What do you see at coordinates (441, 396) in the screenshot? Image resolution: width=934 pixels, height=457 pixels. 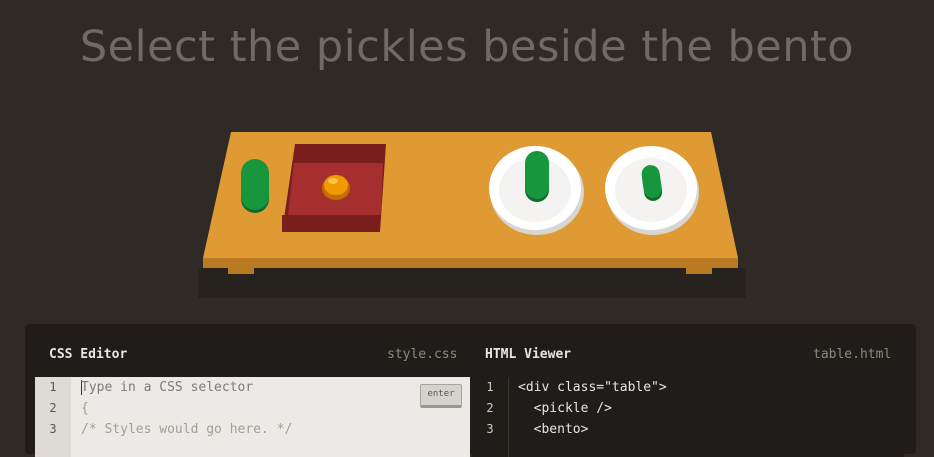 I see `enter-button: enter` at bounding box center [441, 396].